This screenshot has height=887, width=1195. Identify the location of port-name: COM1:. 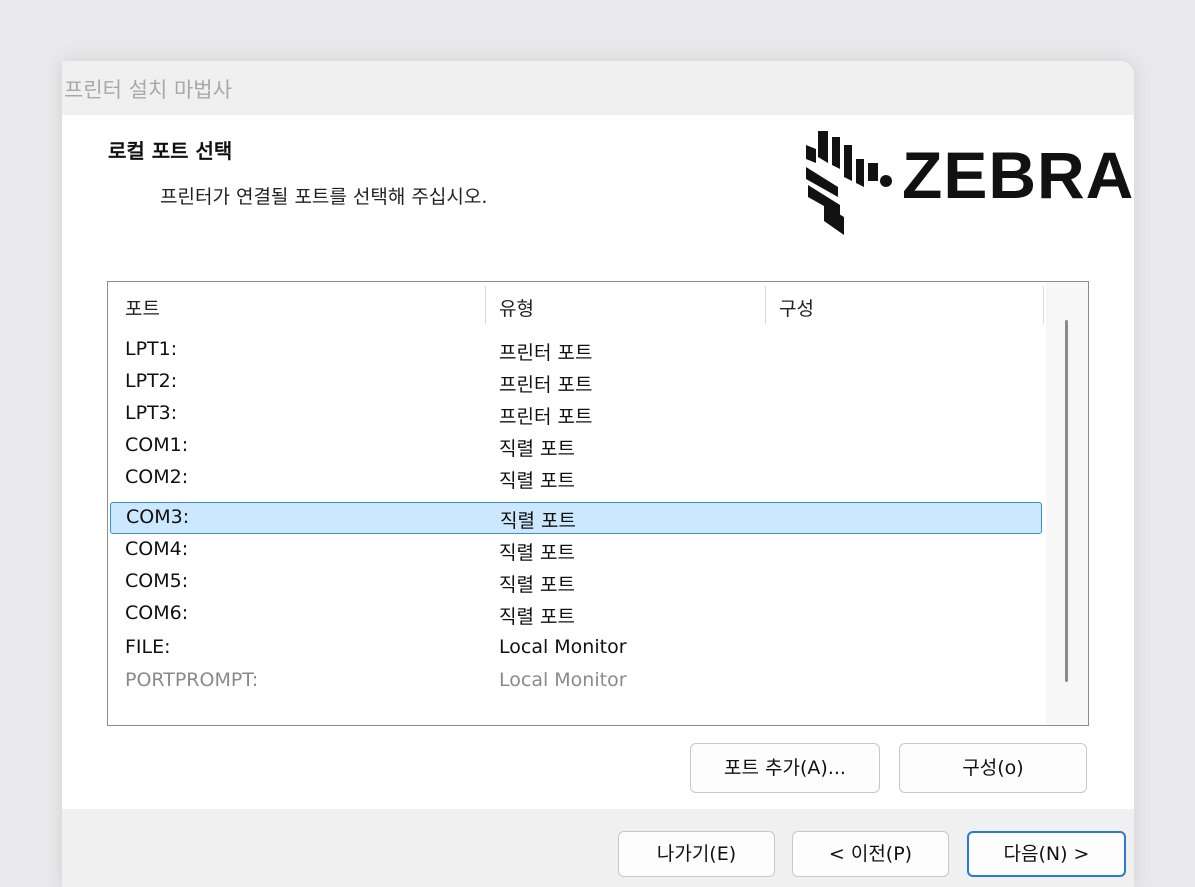
(157, 445).